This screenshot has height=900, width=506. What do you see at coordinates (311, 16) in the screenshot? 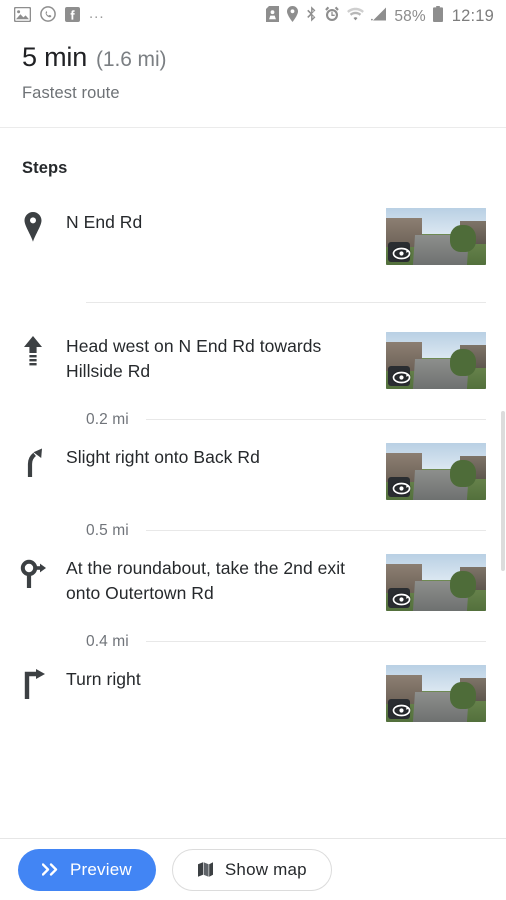
I see `bluetooth-icon` at bounding box center [311, 16].